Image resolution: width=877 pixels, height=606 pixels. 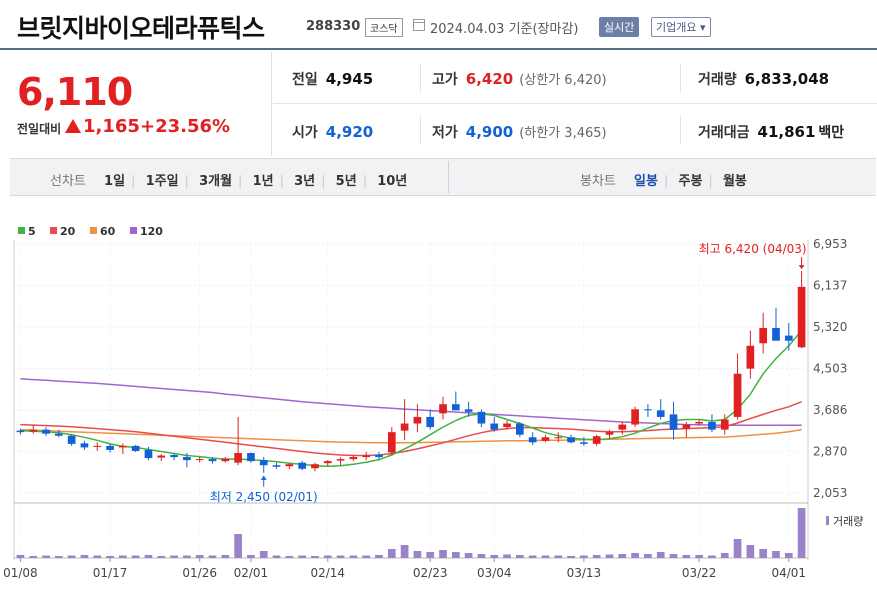 What do you see at coordinates (251, 573) in the screenshot?
I see `x-tick-label: 02/01` at bounding box center [251, 573].